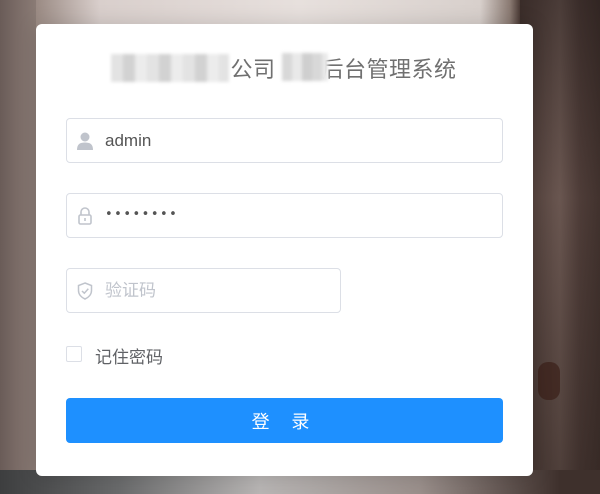  What do you see at coordinates (298, 140) in the screenshot?
I see `username-input` at bounding box center [298, 140].